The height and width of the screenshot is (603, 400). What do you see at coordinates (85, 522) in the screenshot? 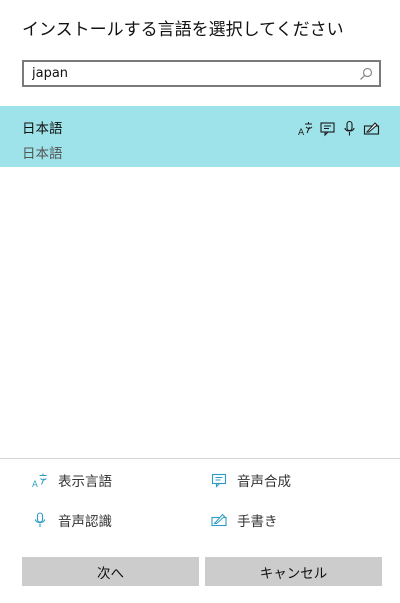
I see `legend-label: 音声認識` at bounding box center [85, 522].